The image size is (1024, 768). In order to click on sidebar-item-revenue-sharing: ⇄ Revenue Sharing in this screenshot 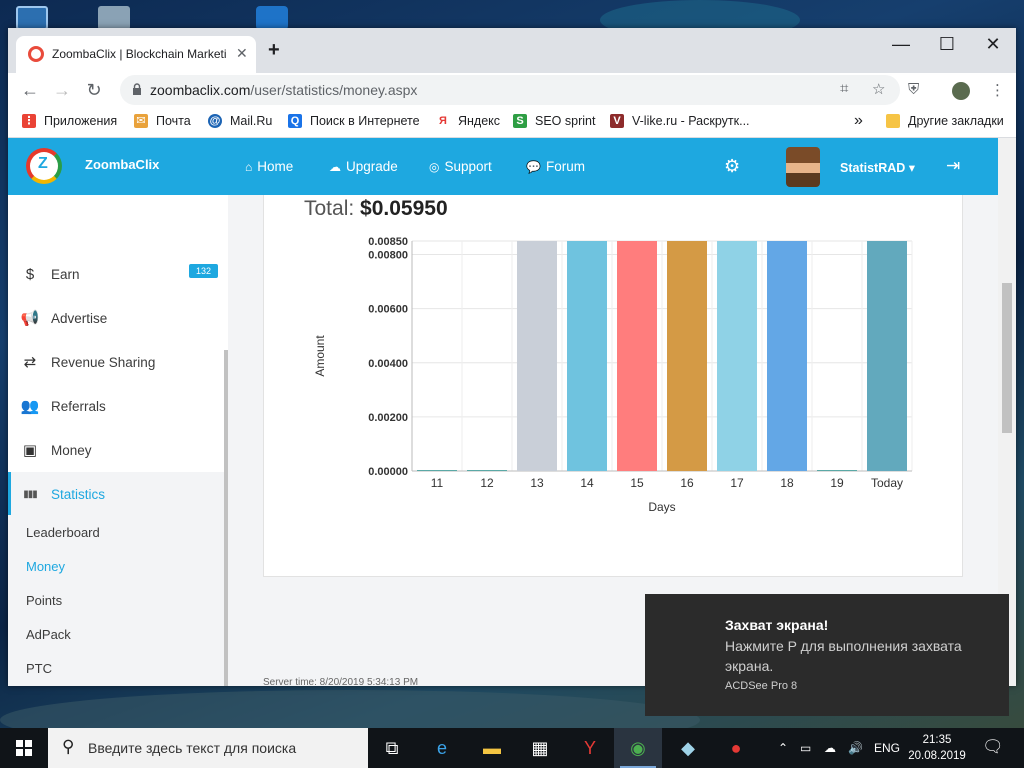, I will do `click(118, 362)`.